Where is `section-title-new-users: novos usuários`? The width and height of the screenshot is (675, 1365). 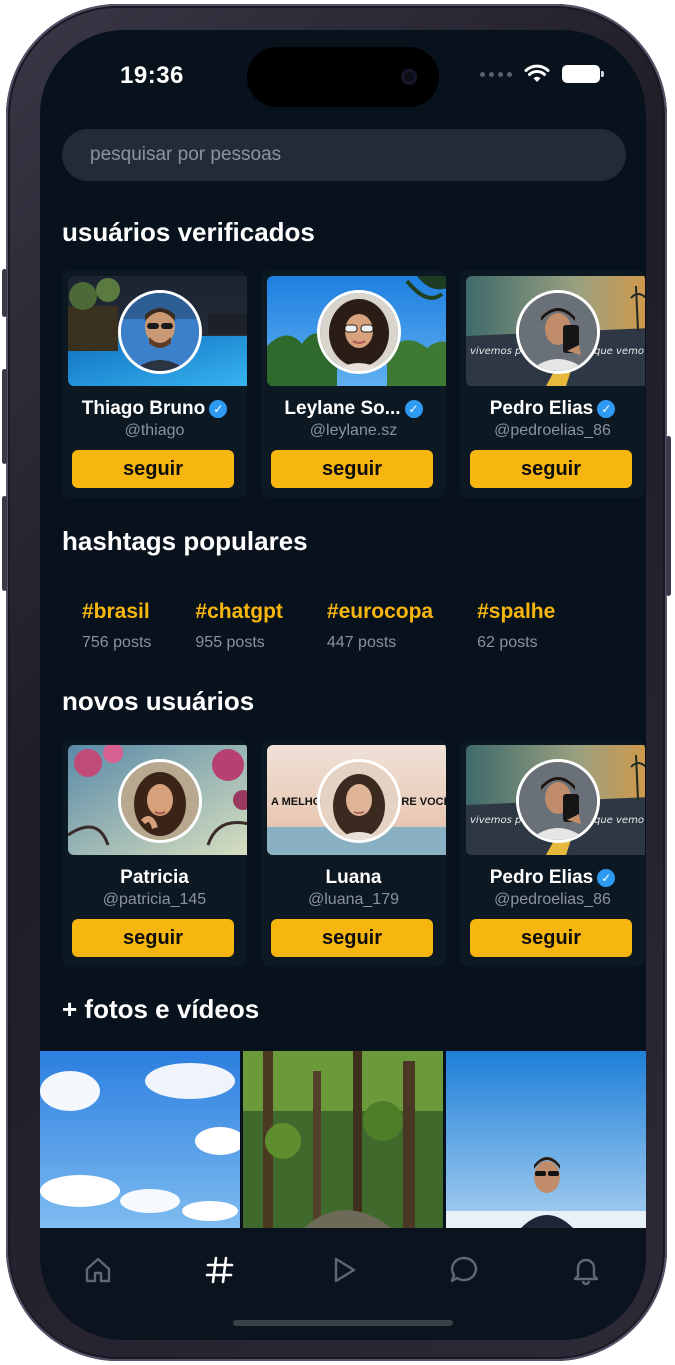
section-title-new-users: novos usuários is located at coordinates (158, 701).